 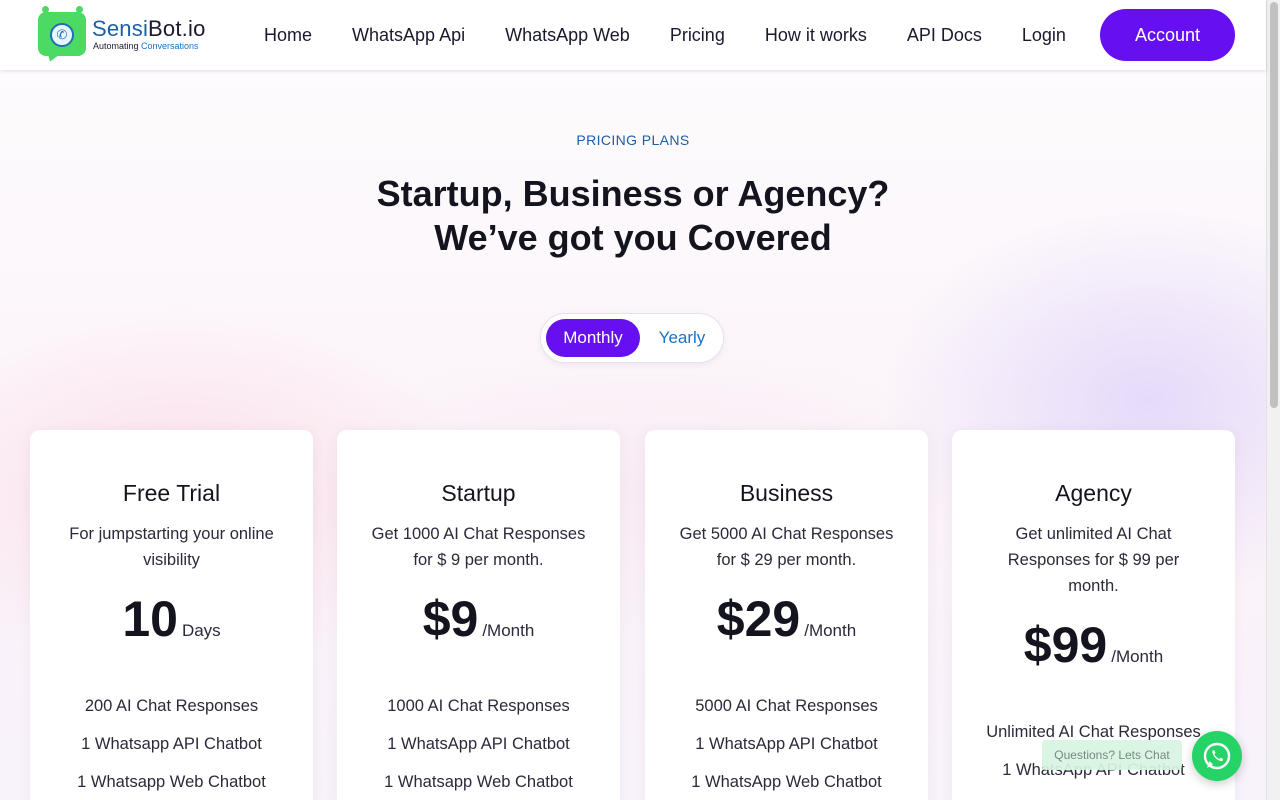 What do you see at coordinates (150, 619) in the screenshot?
I see `price-amount: 10` at bounding box center [150, 619].